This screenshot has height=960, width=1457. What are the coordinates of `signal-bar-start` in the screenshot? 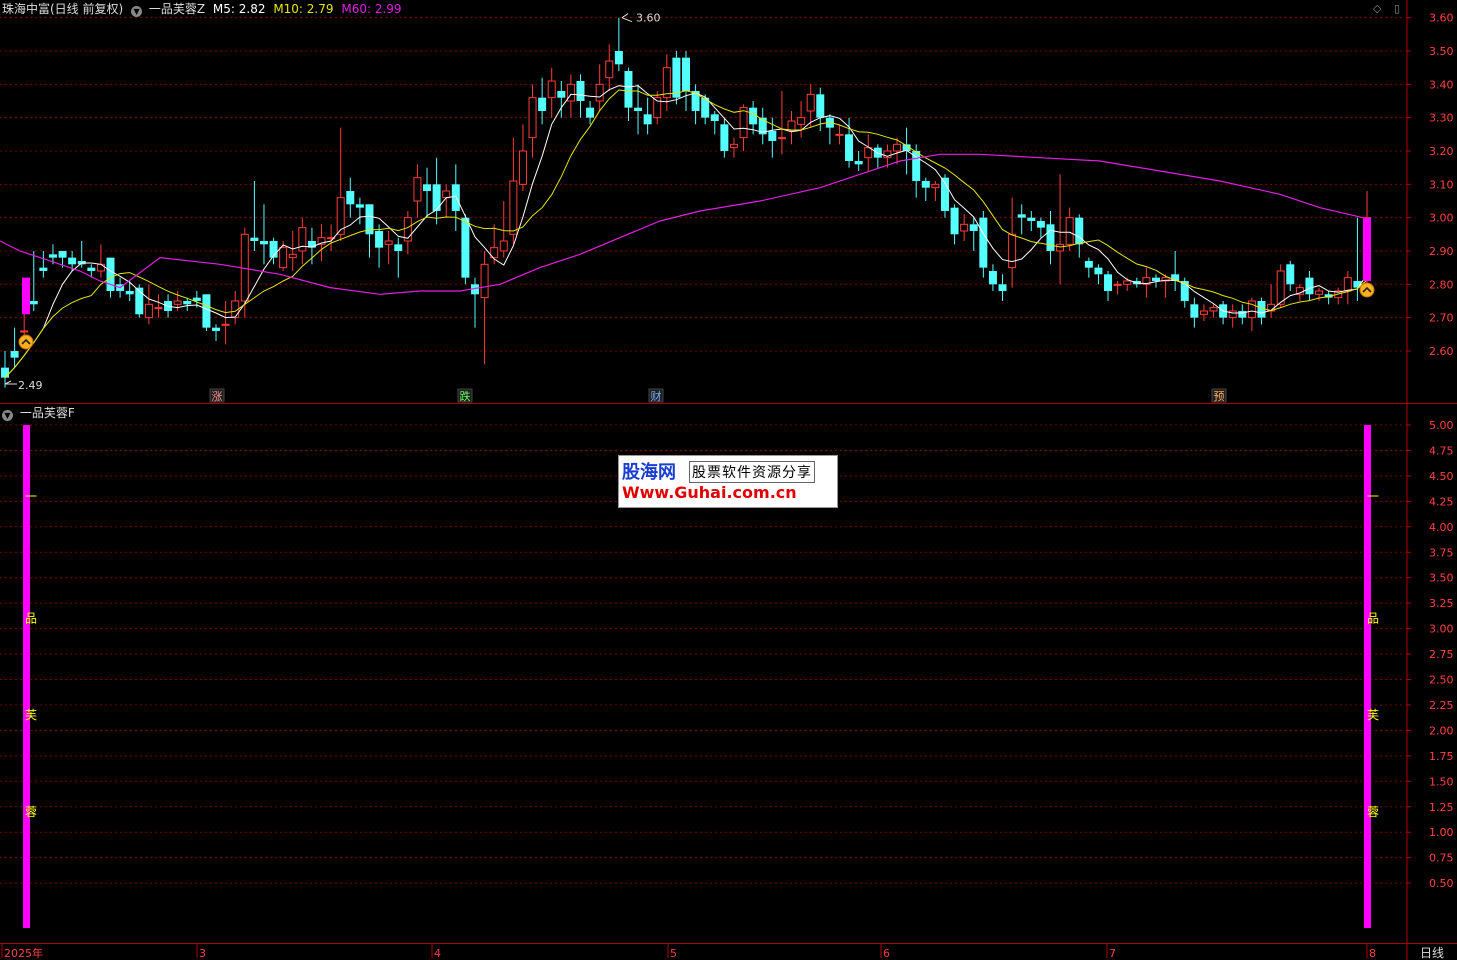 It's located at (26, 296).